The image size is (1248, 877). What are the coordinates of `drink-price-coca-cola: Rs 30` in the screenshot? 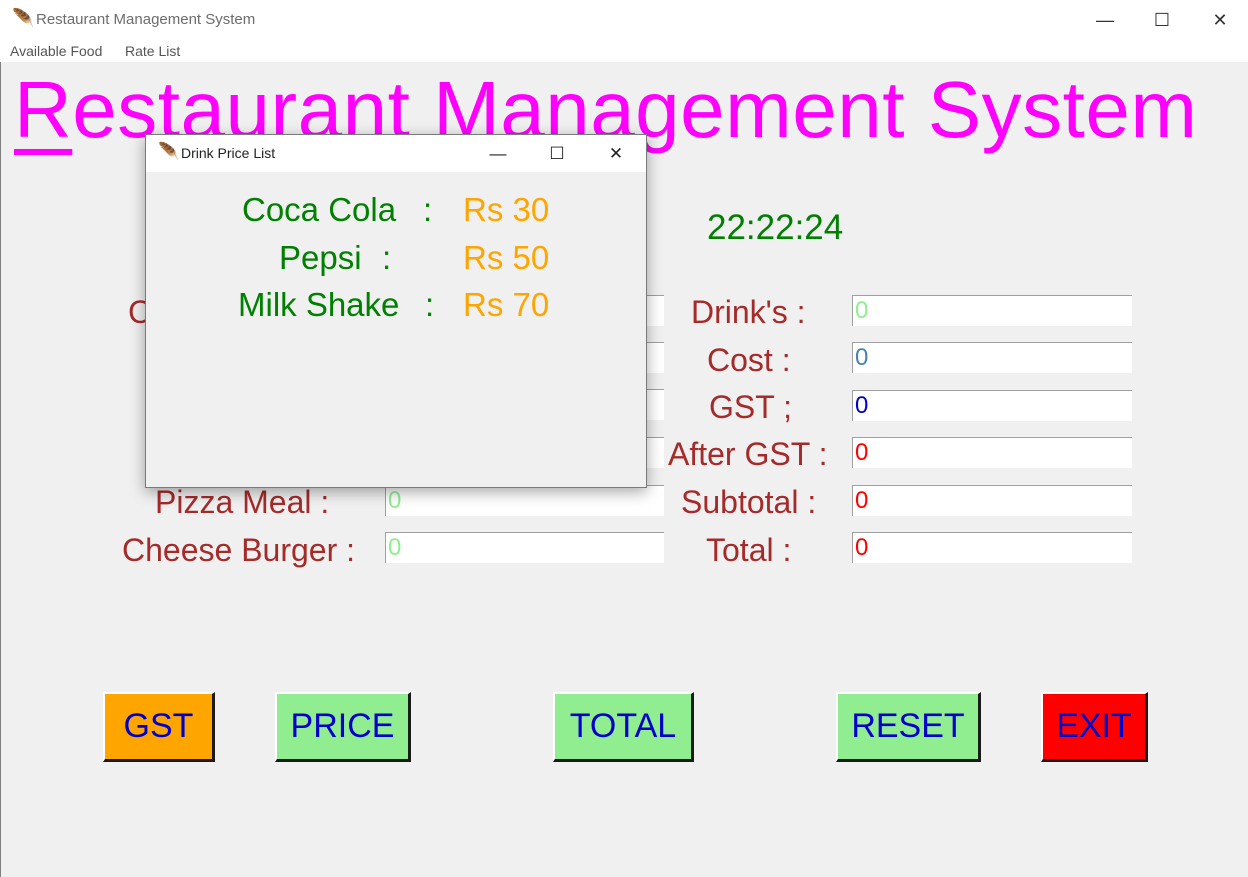 It's located at (506, 209).